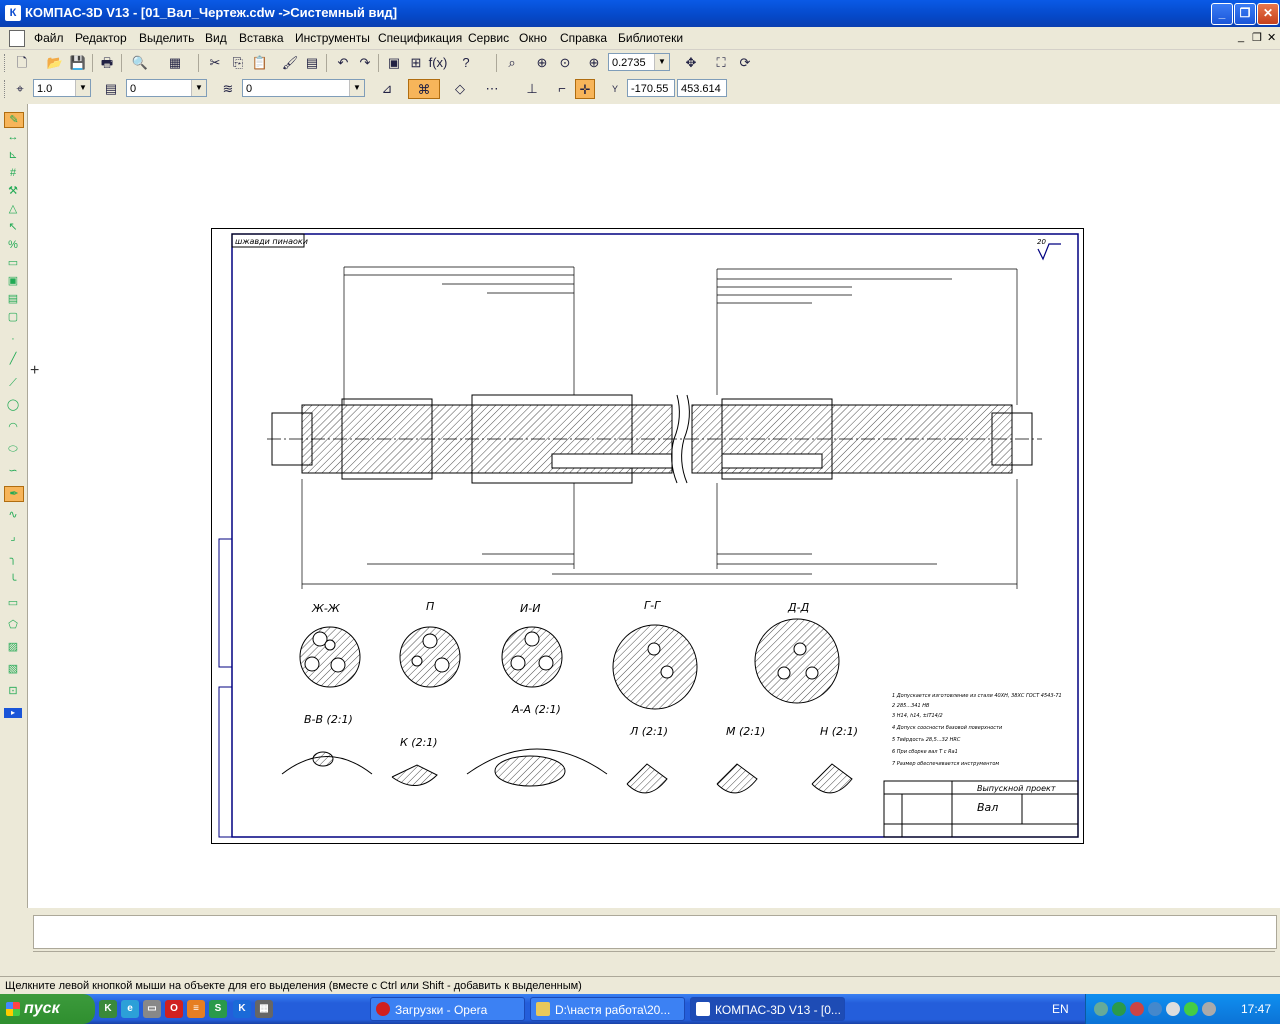  I want to click on fragment-icon: ▤, so click(13, 299).